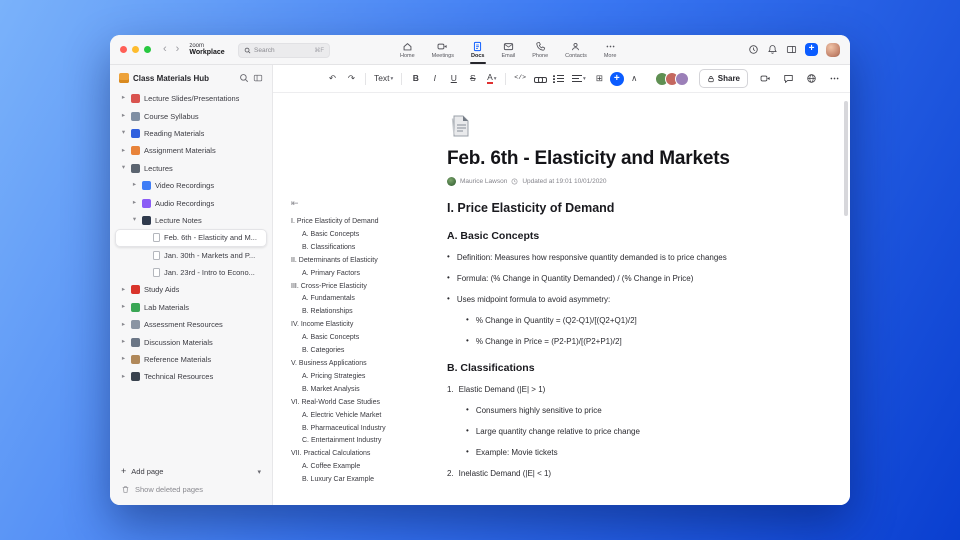 The width and height of the screenshot is (960, 540). What do you see at coordinates (147, 49) in the screenshot?
I see `zoom-window-button` at bounding box center [147, 49].